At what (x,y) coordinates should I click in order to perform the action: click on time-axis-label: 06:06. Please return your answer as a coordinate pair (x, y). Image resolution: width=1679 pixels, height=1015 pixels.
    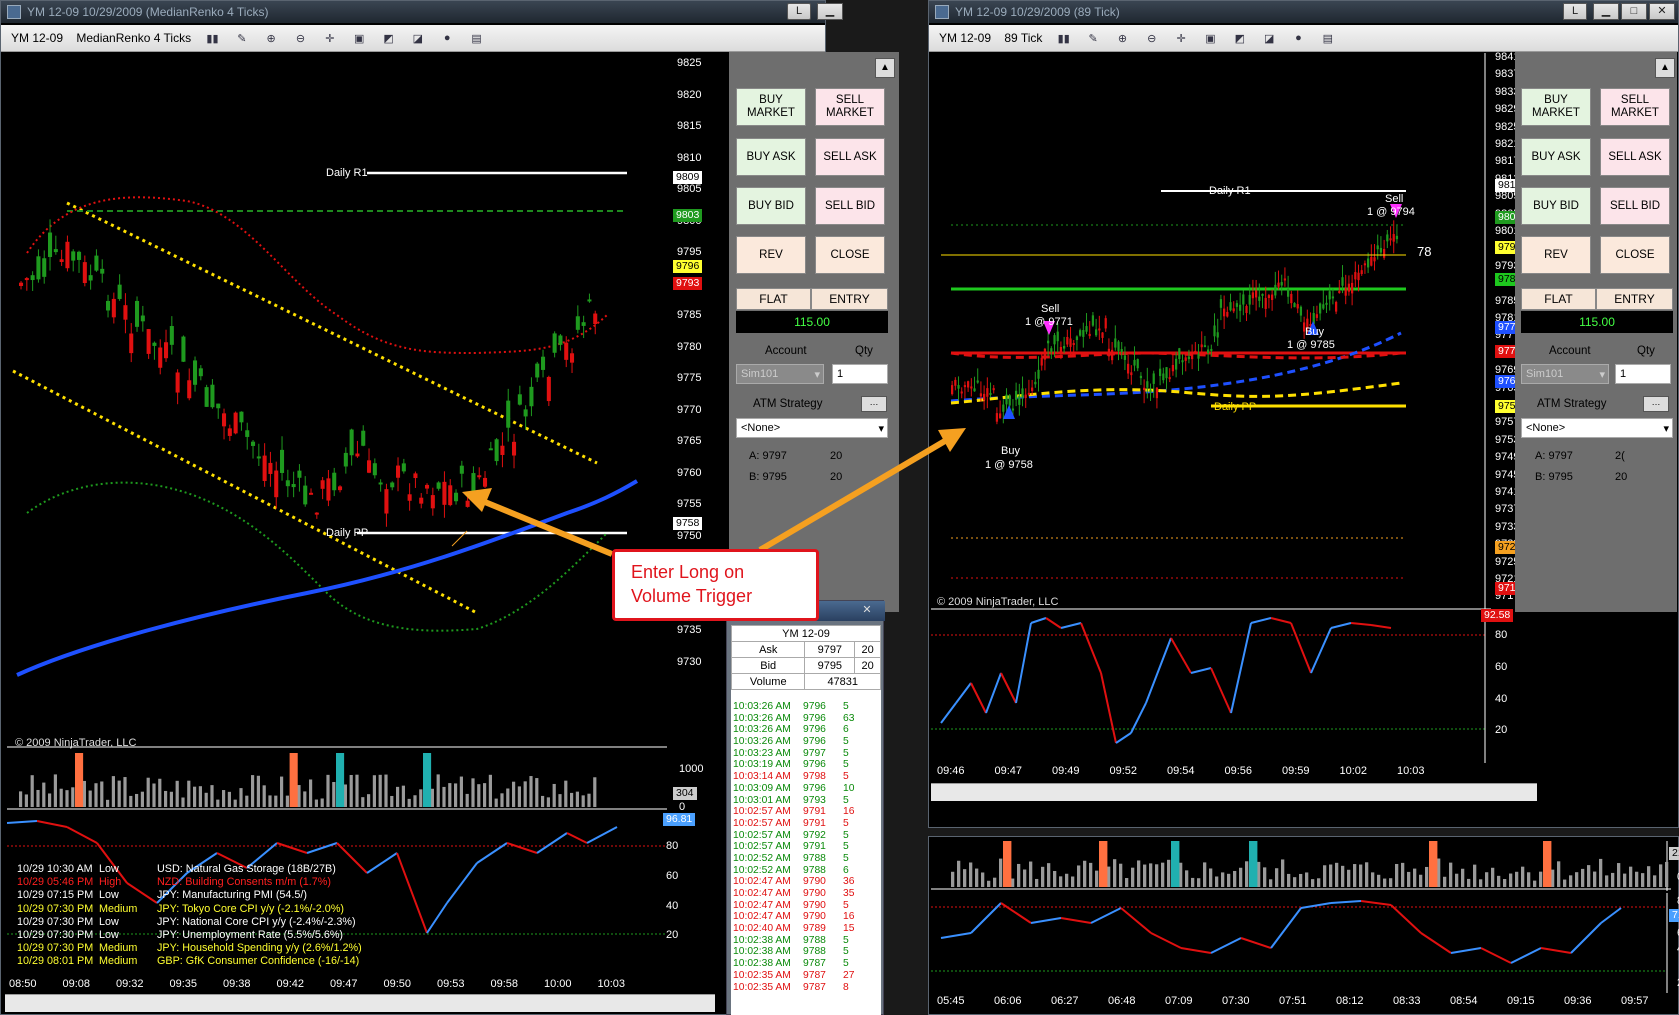
    Looking at the image, I should click on (1008, 1001).